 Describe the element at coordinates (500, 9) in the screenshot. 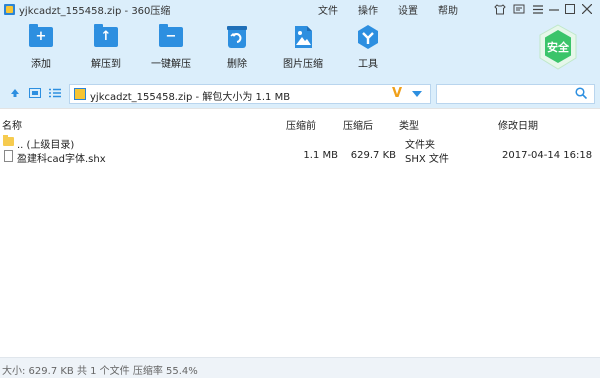

I see `skin-icon` at that location.